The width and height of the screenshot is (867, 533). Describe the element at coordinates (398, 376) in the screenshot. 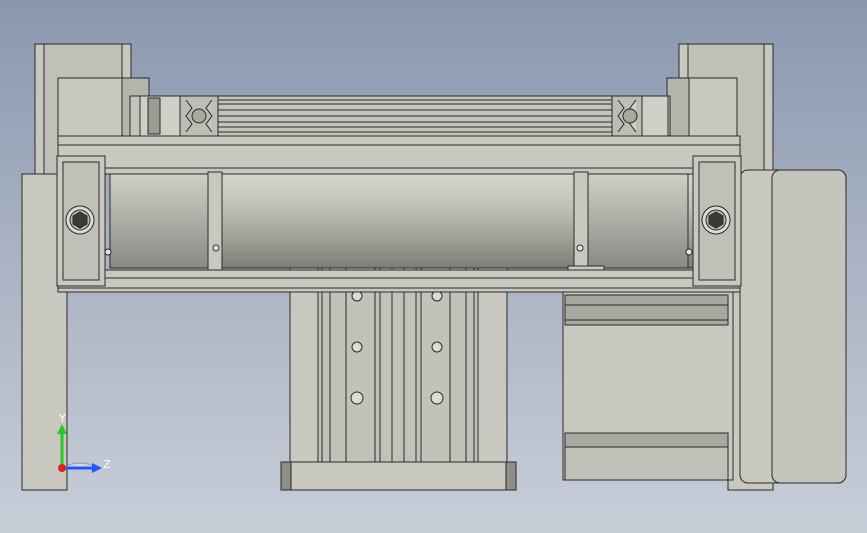

I see `vertical-slide-rail` at that location.